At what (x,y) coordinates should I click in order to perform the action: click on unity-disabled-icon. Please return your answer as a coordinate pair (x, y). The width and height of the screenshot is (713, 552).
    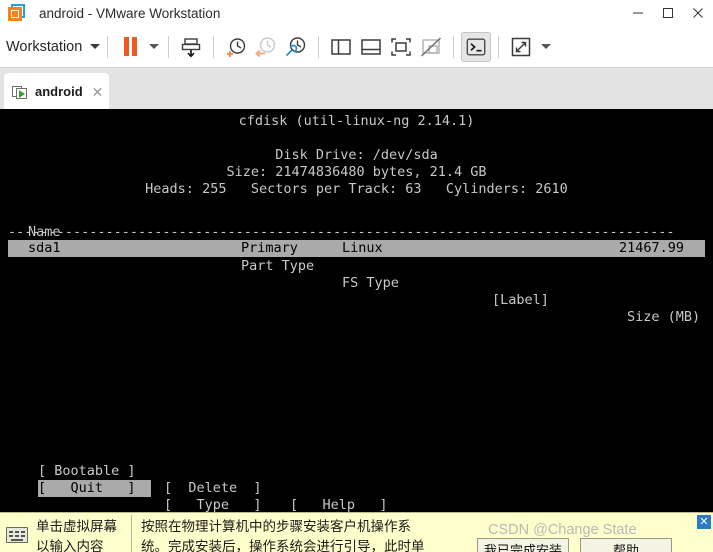
    Looking at the image, I should click on (431, 46).